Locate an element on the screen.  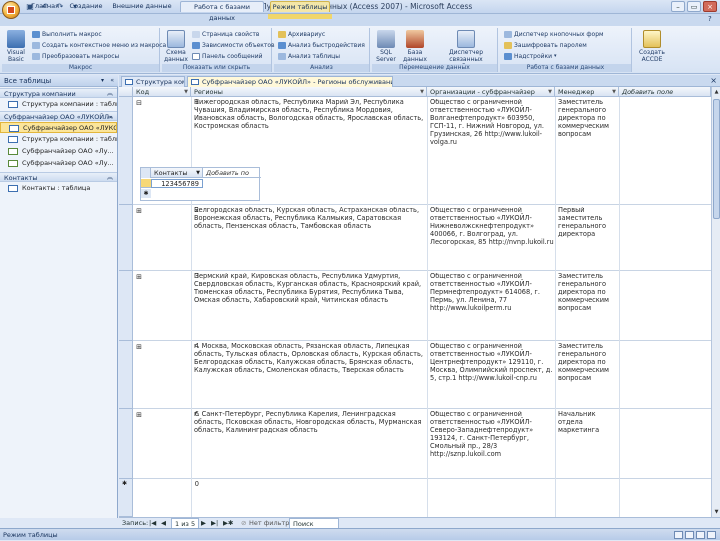
chevron-down-icon: ▾ is located at coordinates (102, 81).